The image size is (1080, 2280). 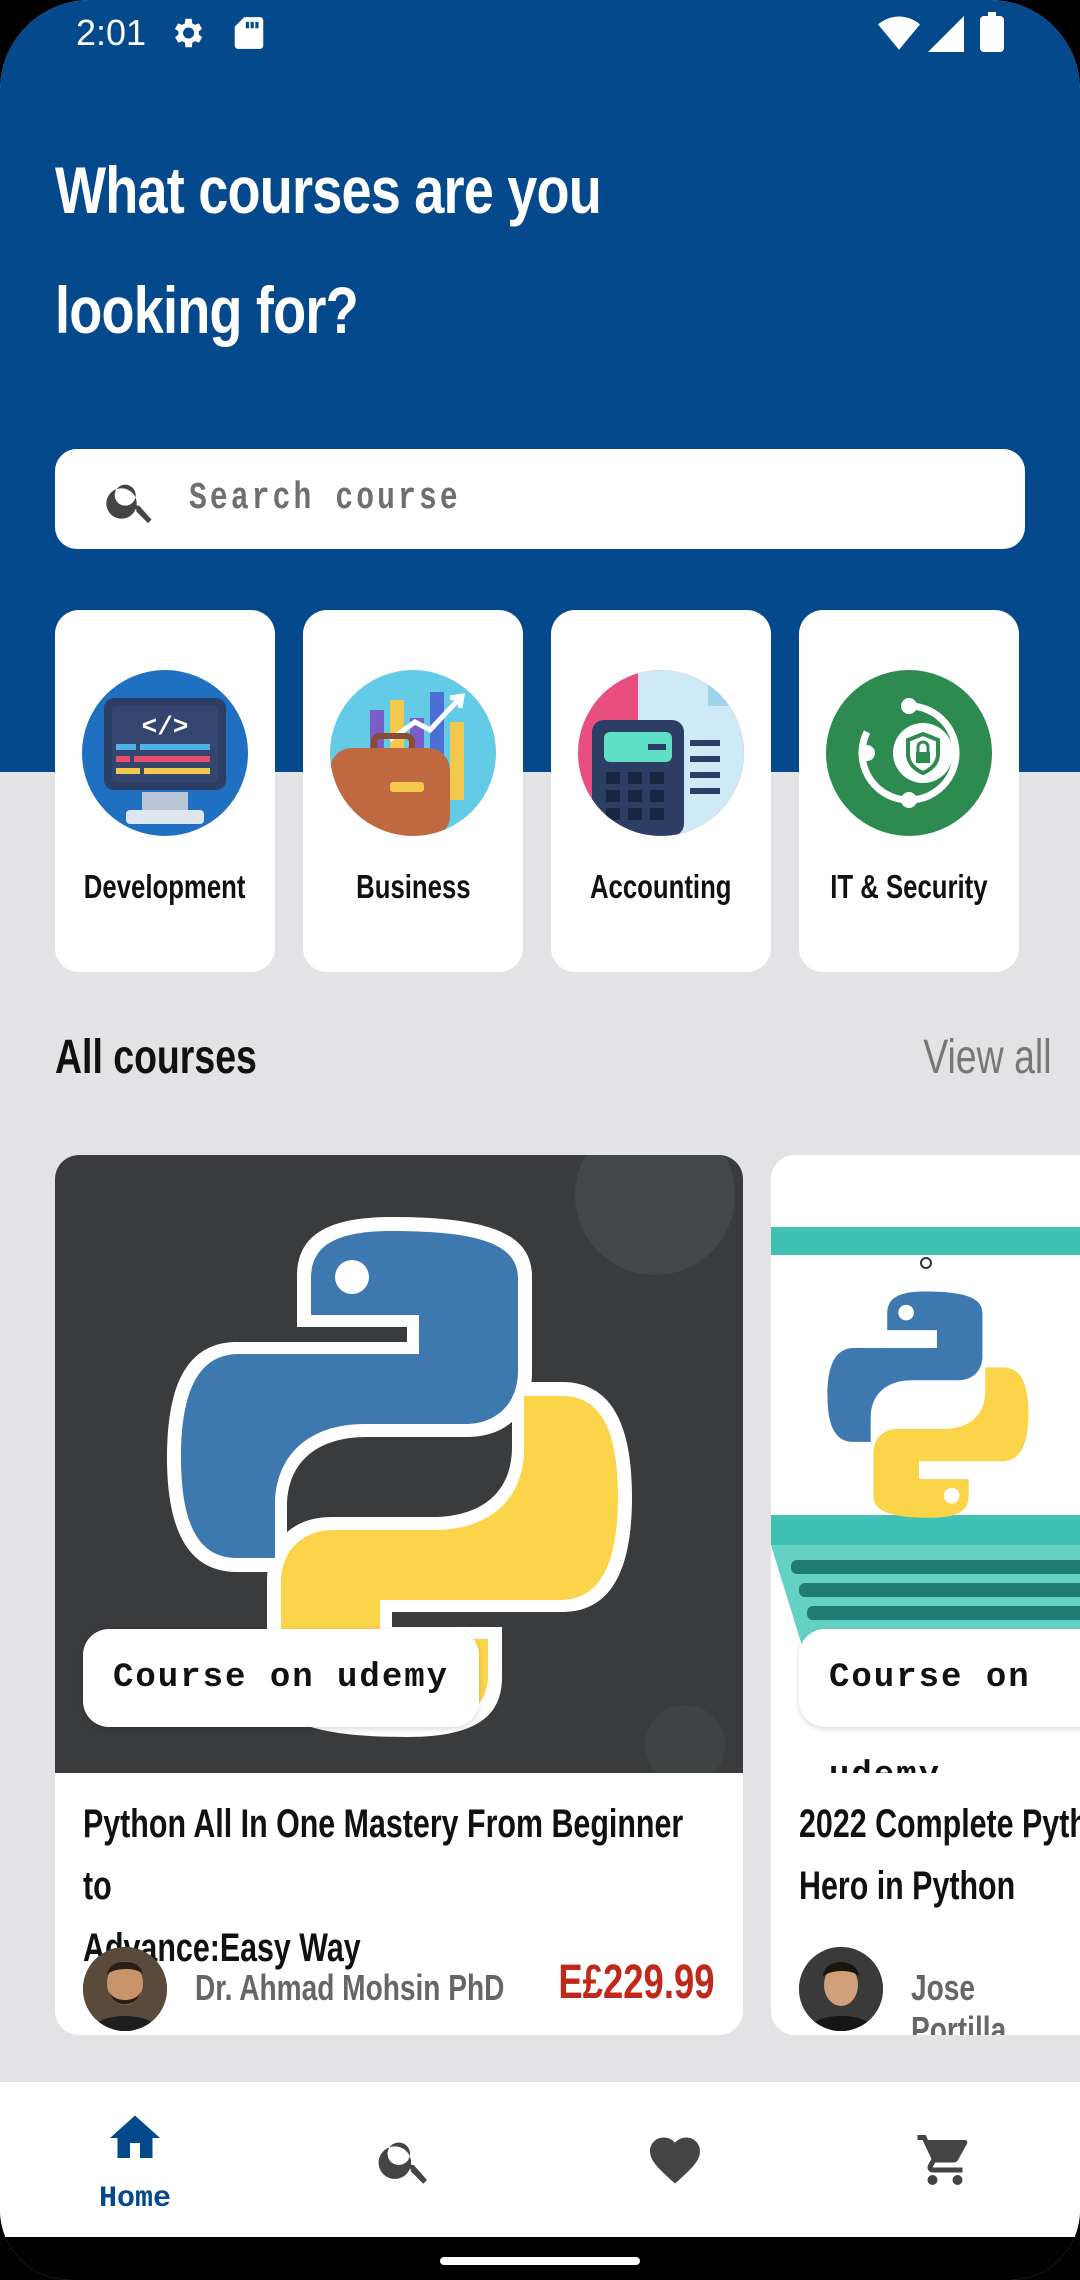 What do you see at coordinates (249, 33) in the screenshot?
I see `sd-card-icon` at bounding box center [249, 33].